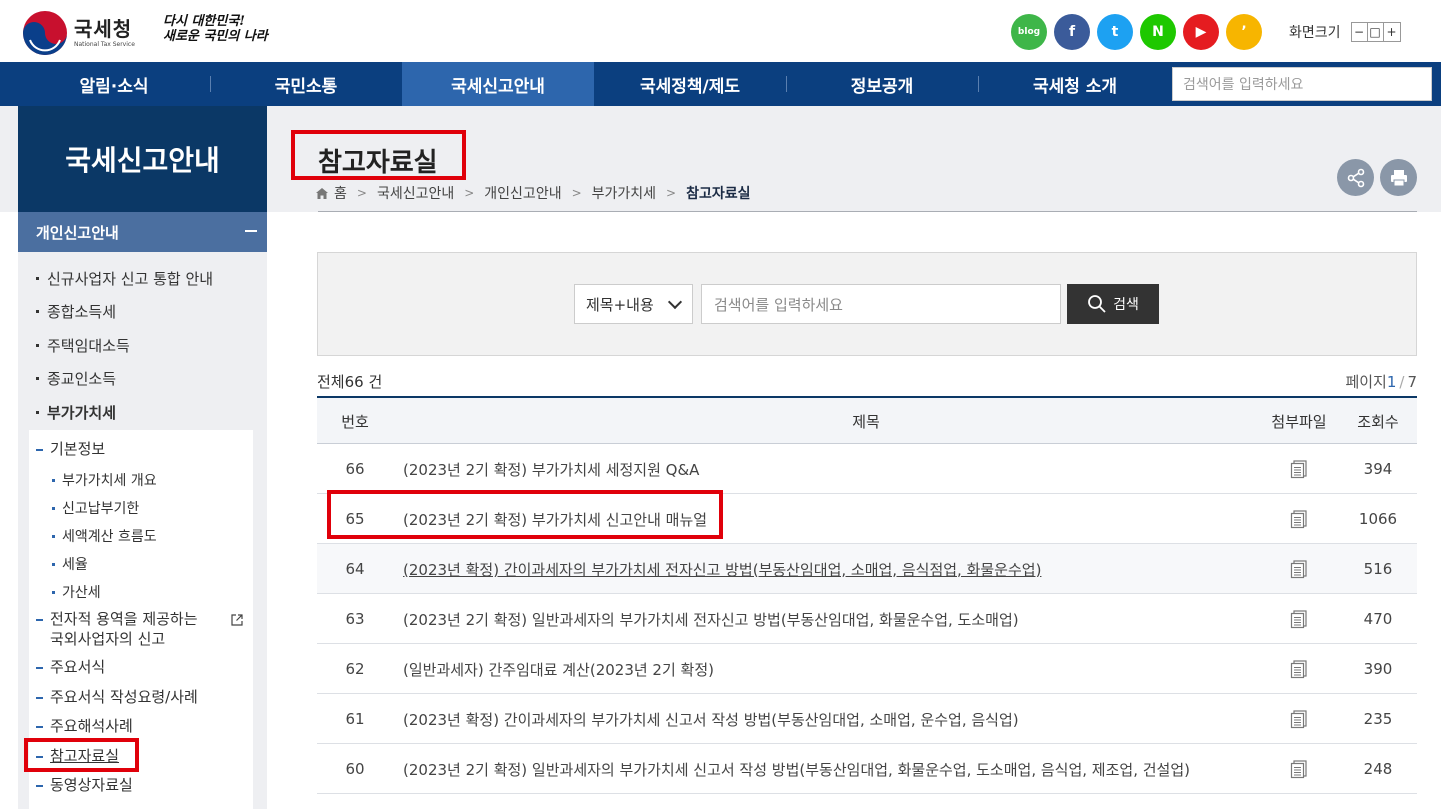  Describe the element at coordinates (1158, 32) in the screenshot. I see `naver-post-icon: N` at that location.